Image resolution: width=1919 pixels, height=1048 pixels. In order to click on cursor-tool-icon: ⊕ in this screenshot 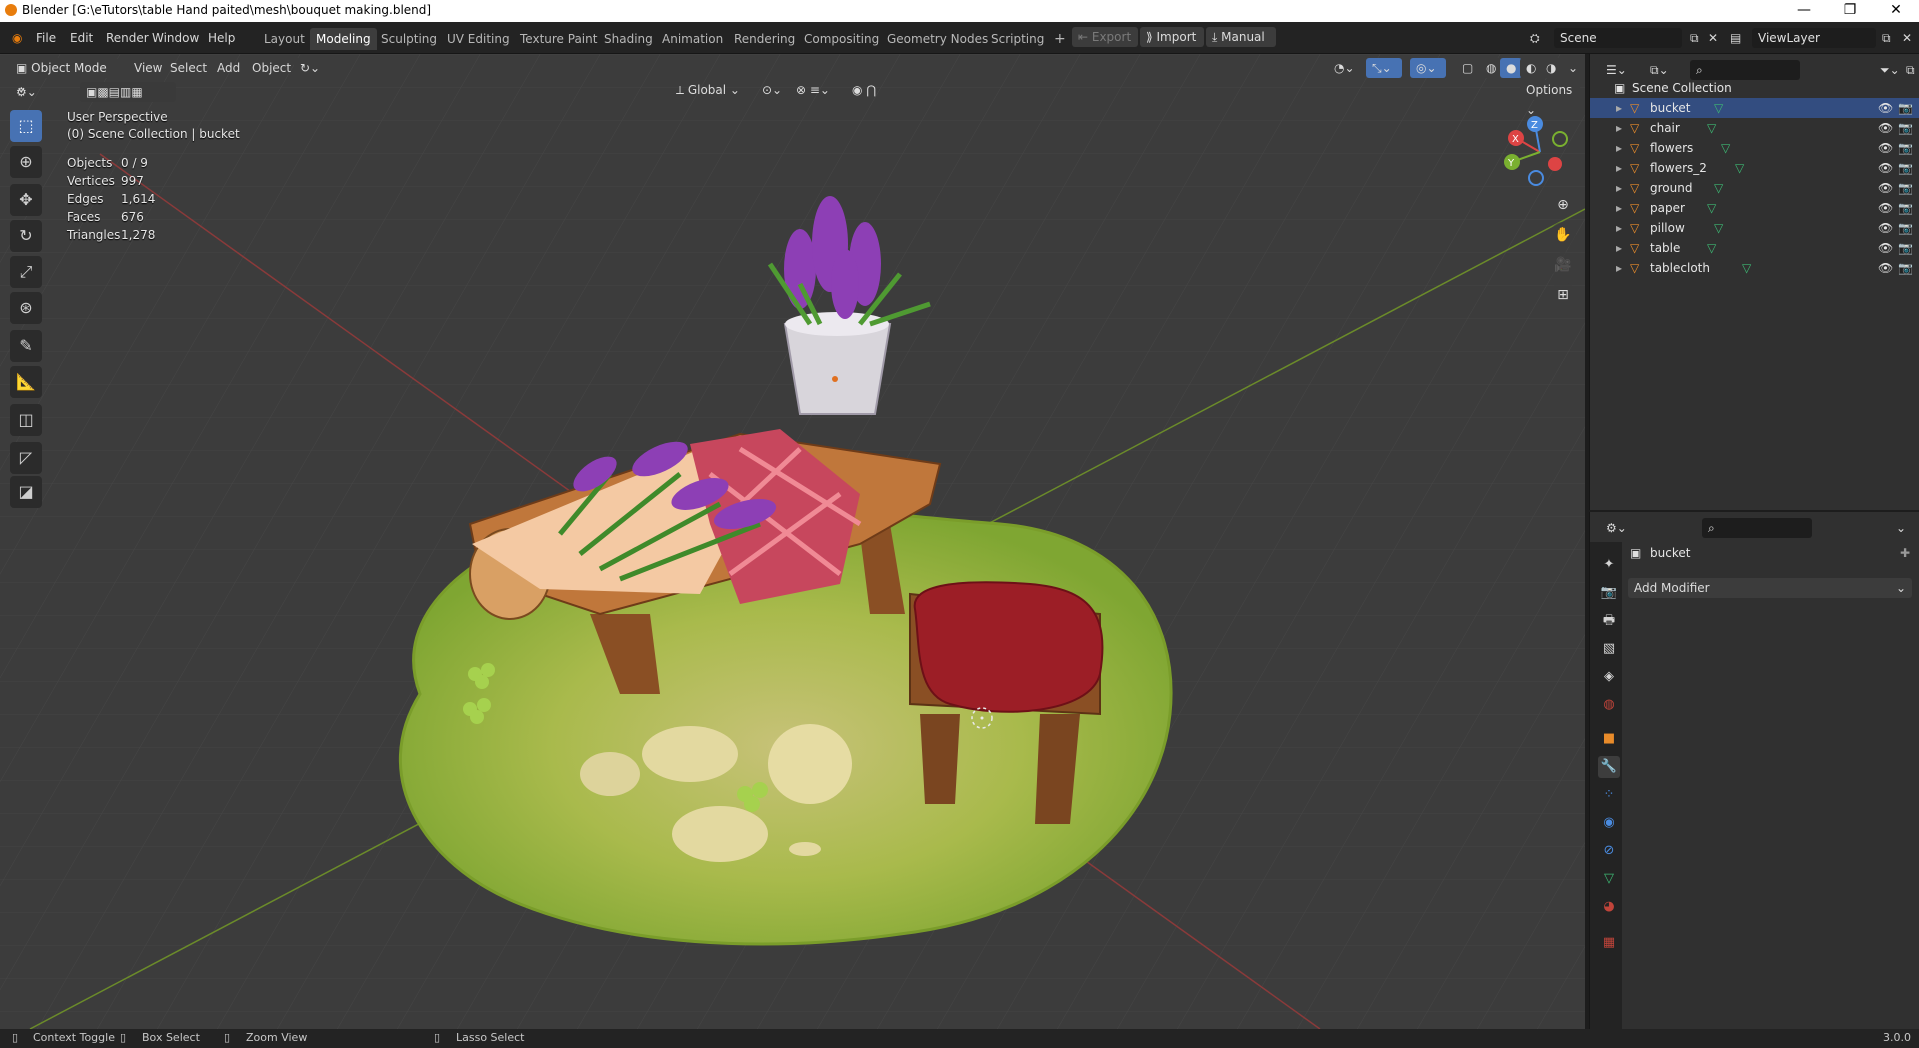, I will do `click(26, 162)`.